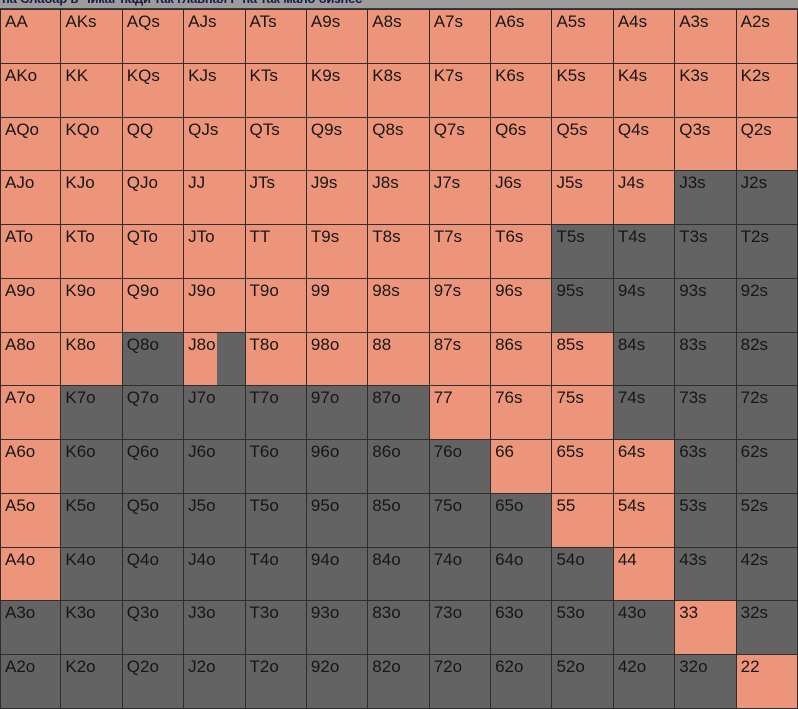  Describe the element at coordinates (399, 305) in the screenshot. I see `hand-cell: 98s` at that location.